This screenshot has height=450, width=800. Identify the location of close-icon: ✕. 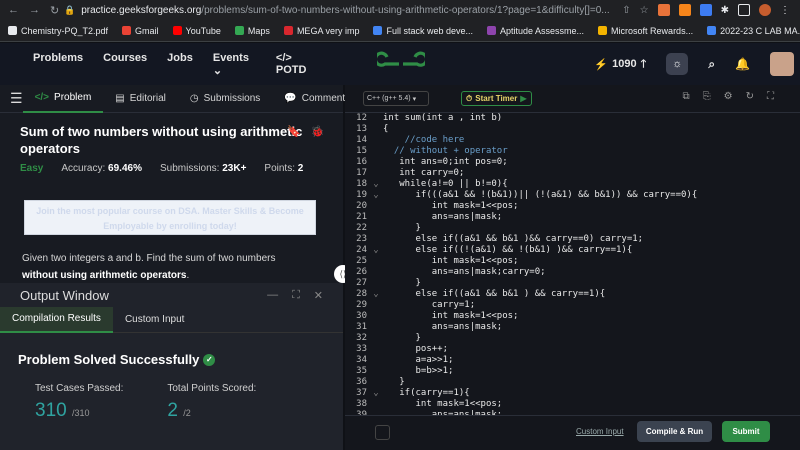
(318, 295).